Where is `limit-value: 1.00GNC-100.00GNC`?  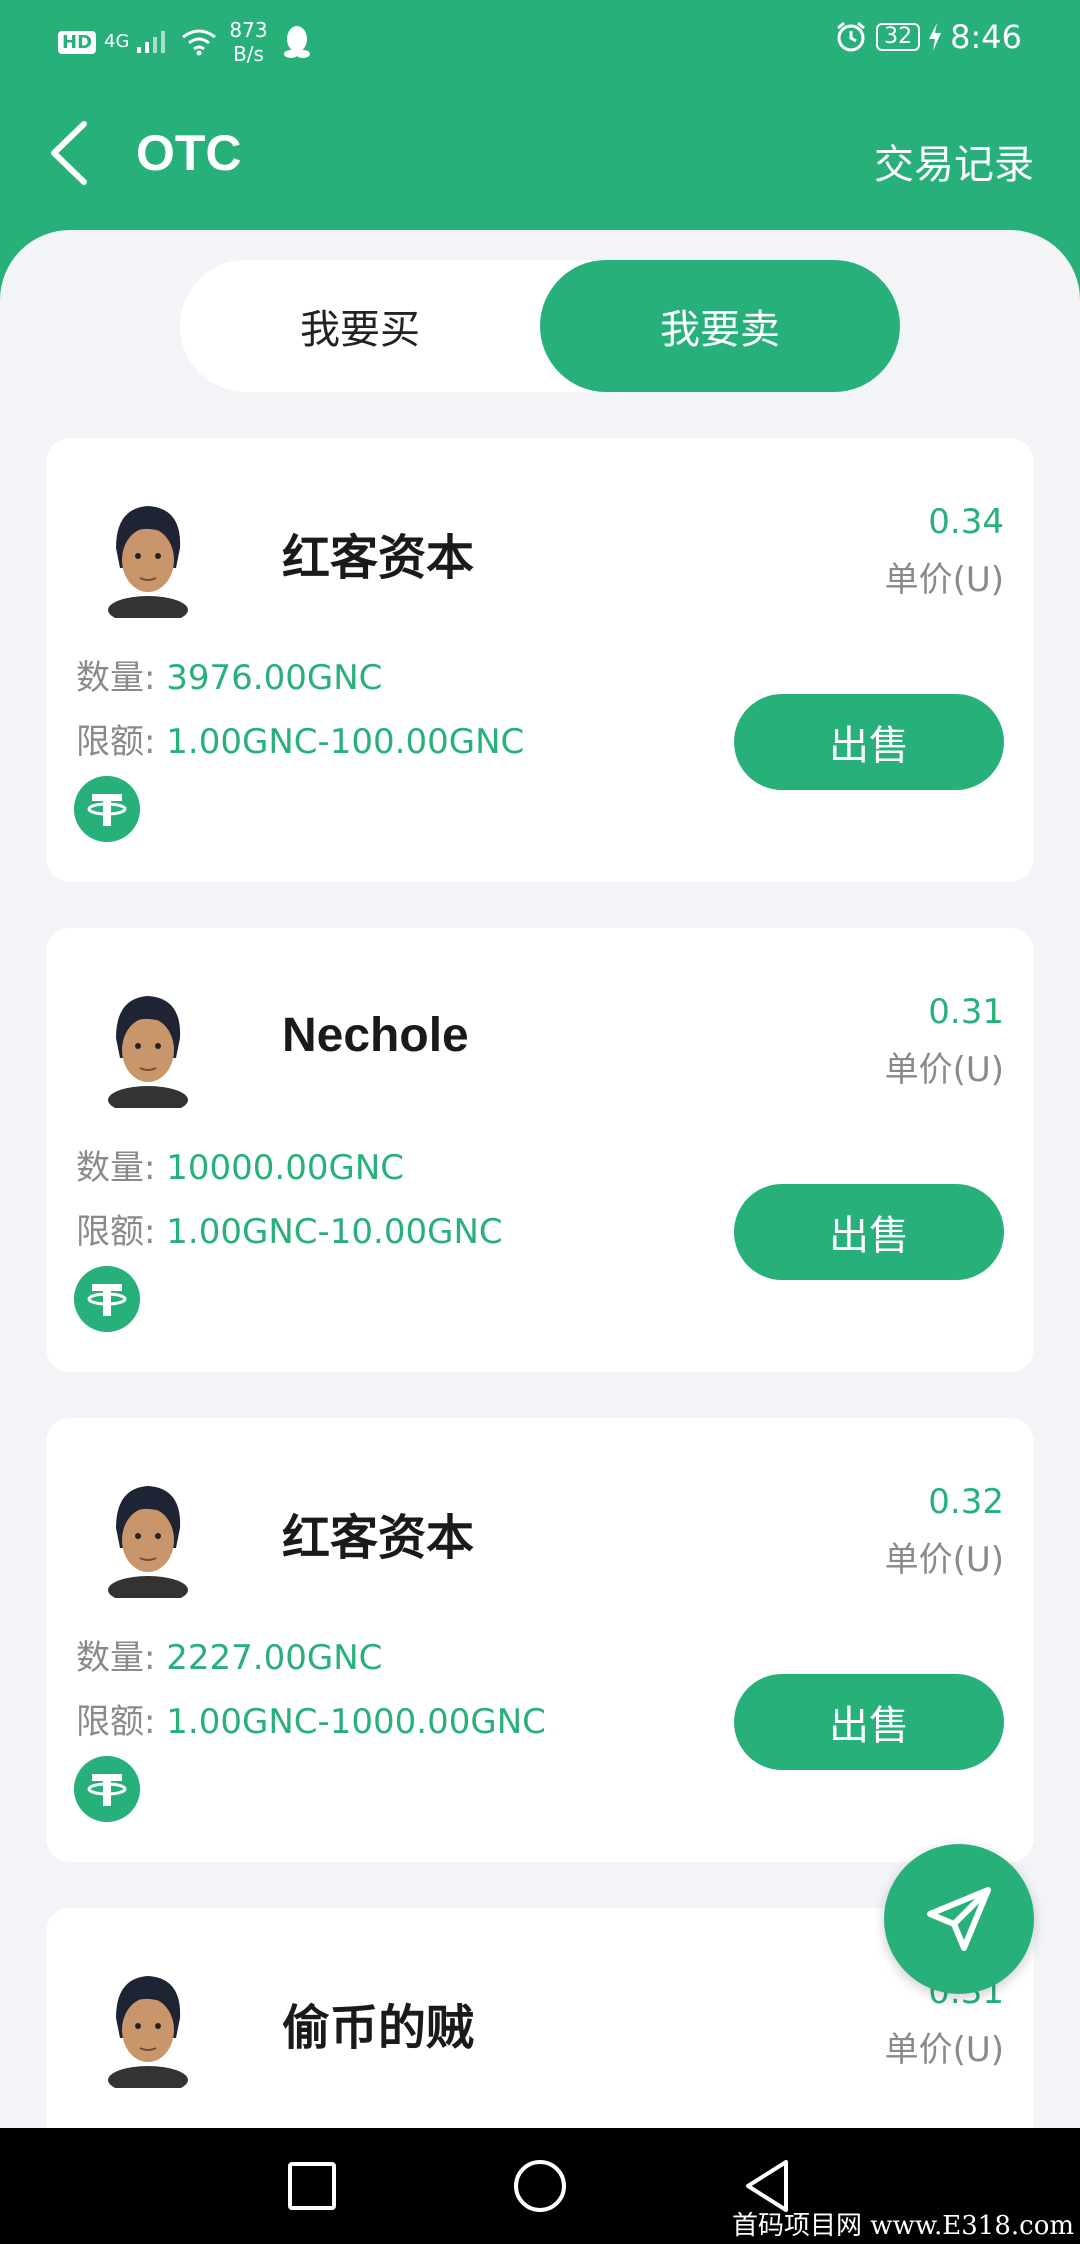
limit-value: 1.00GNC-100.00GNC is located at coordinates (345, 742).